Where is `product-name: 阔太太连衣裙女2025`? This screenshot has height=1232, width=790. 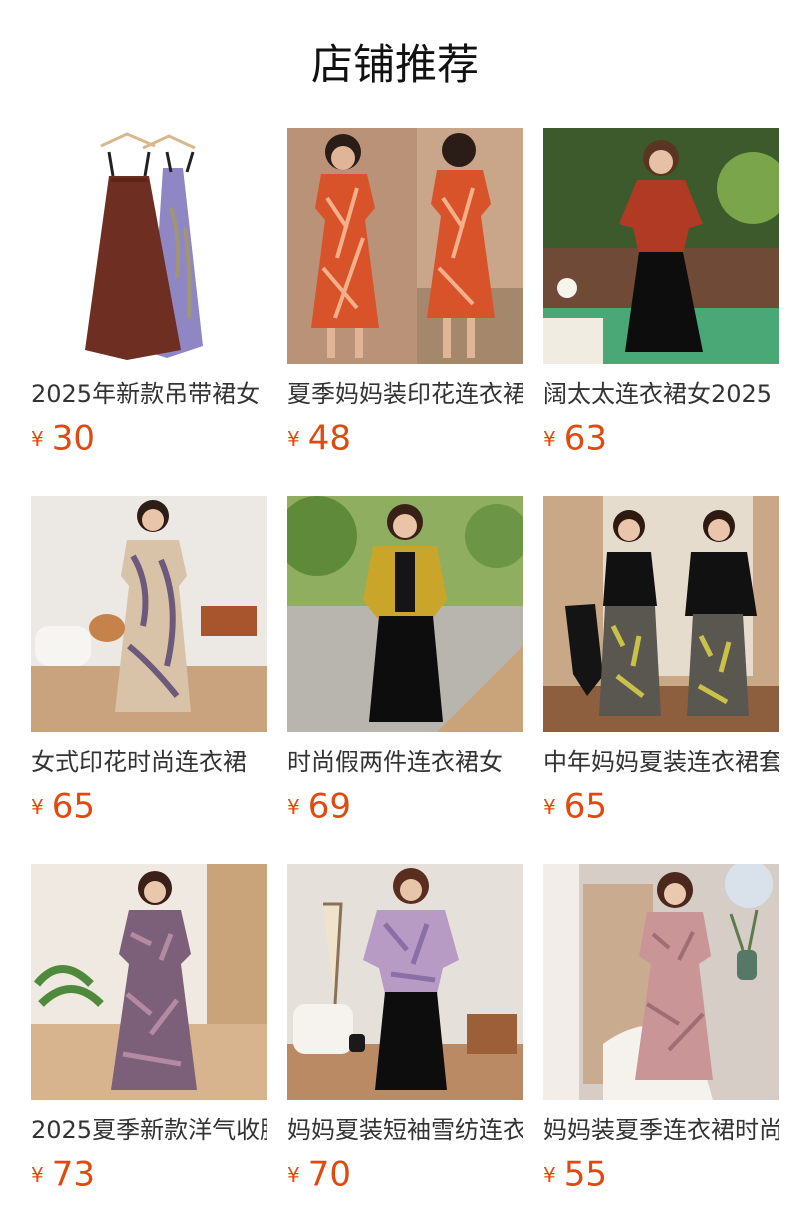
product-name: 阔太太连衣裙女2025 is located at coordinates (661, 394).